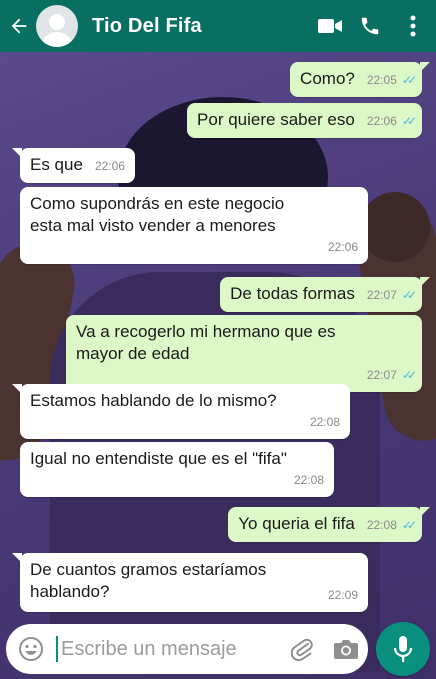  Describe the element at coordinates (170, 649) in the screenshot. I see `message-input: Escribe un mensaje` at that location.